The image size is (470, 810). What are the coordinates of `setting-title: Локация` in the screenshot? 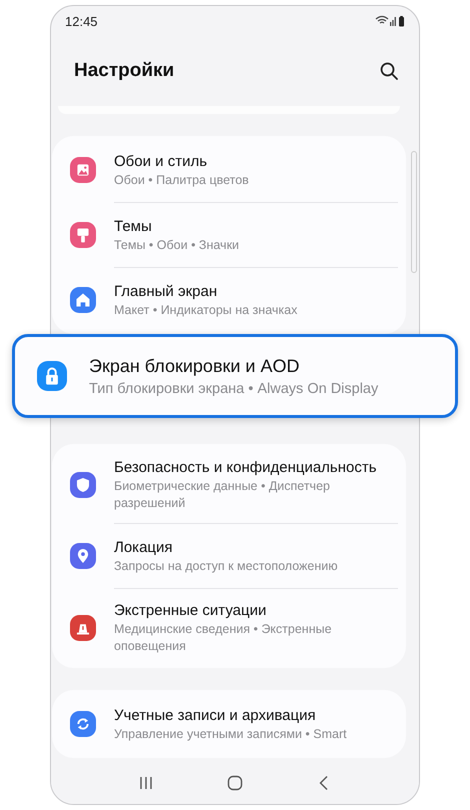 It's located at (226, 547).